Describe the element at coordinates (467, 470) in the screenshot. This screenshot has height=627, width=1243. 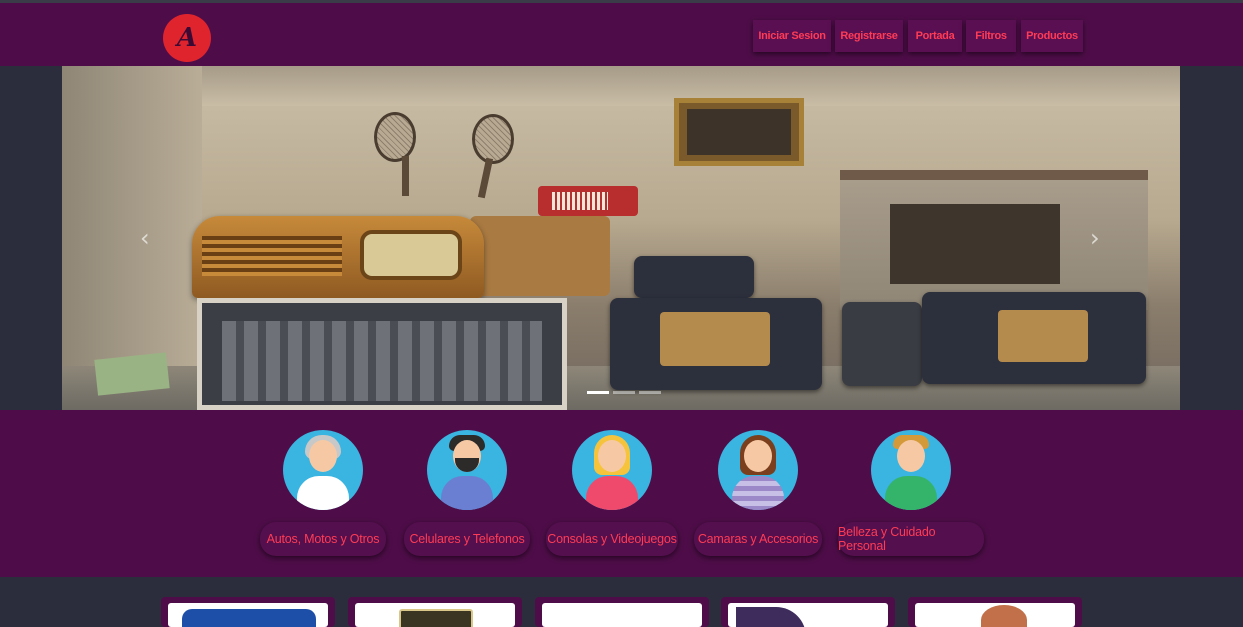
I see `bearded-man-avatar-icon` at that location.